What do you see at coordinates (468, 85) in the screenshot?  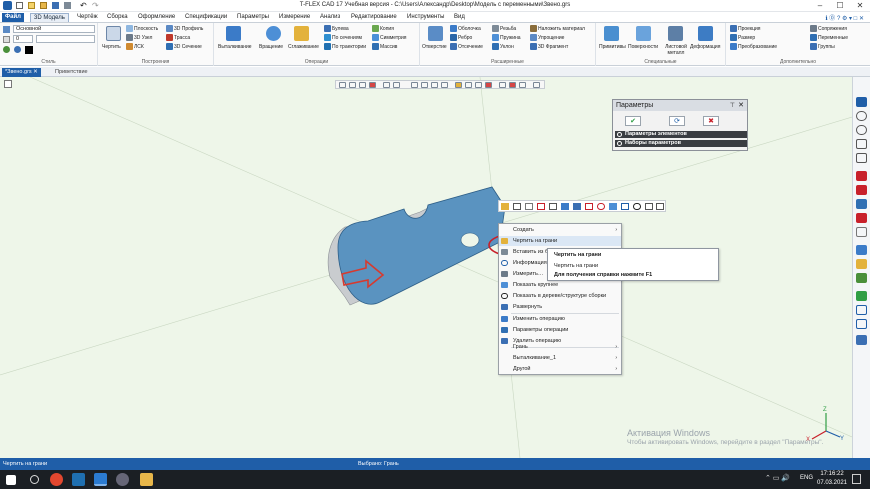 I see `grid-icon` at bounding box center [468, 85].